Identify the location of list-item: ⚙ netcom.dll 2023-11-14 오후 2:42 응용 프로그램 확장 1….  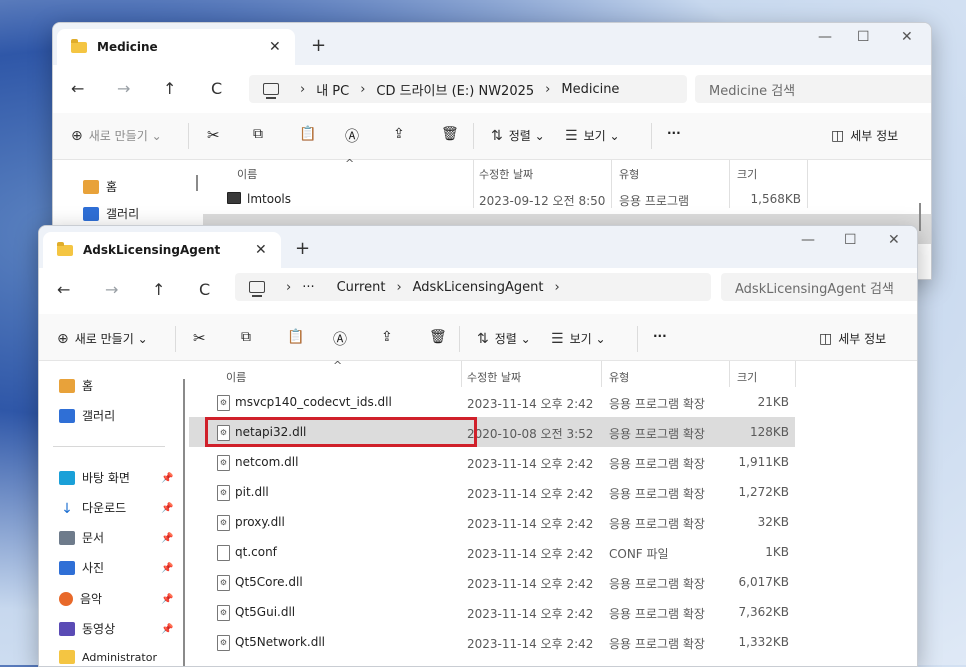
(492, 462).